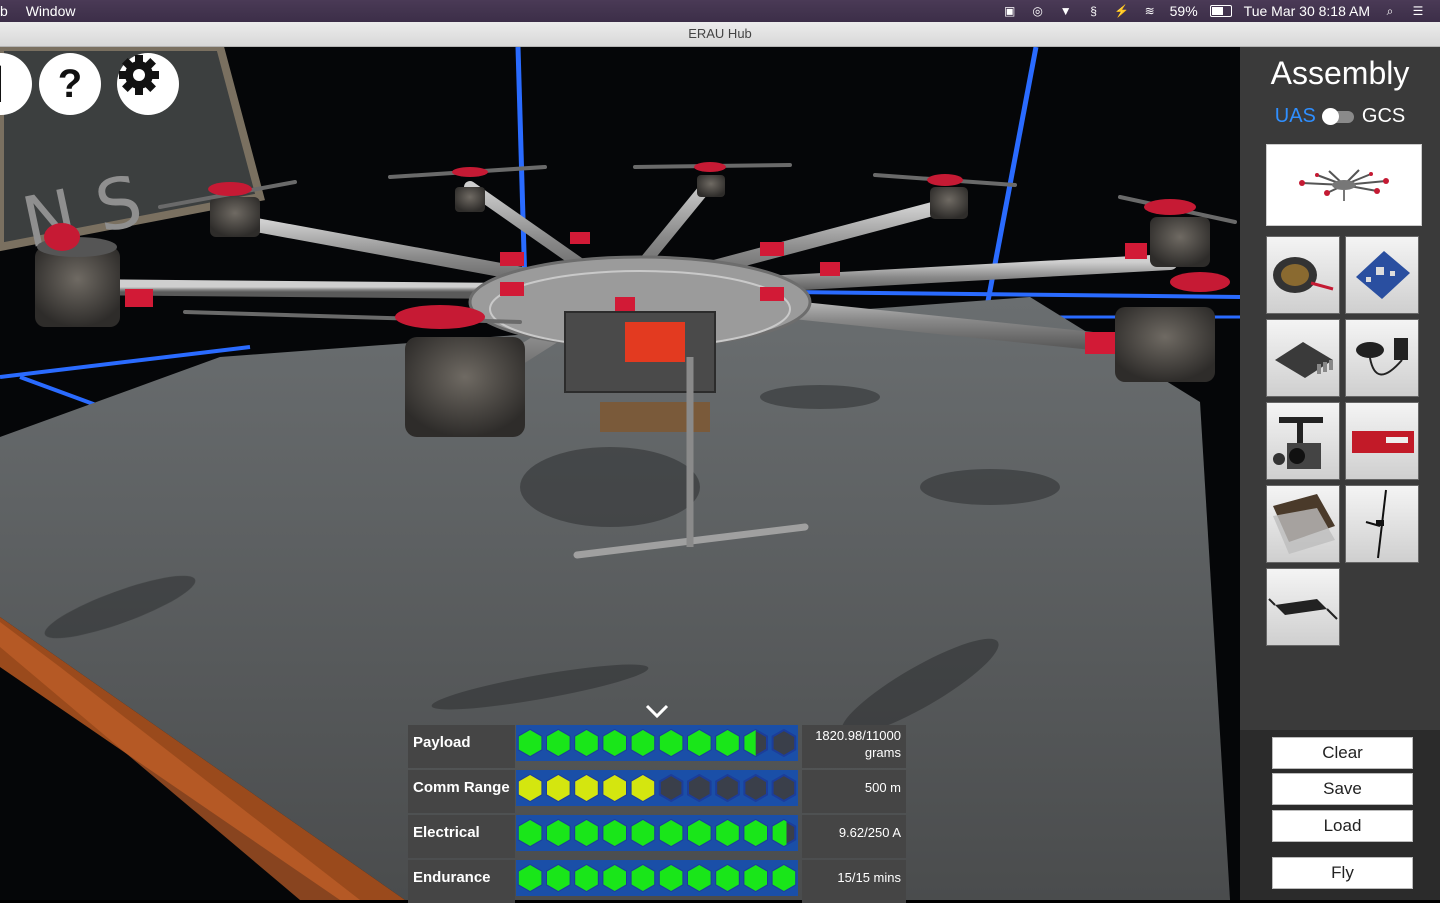 Image resolution: width=1440 pixels, height=903 pixels. I want to click on stat-value-text: 500 m, so click(882, 787).